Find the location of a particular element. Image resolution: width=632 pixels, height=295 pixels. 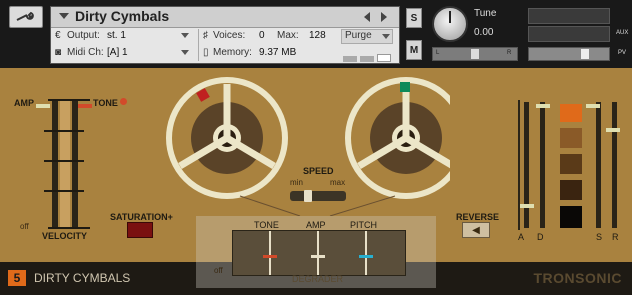

volume-slider is located at coordinates (569, 54).